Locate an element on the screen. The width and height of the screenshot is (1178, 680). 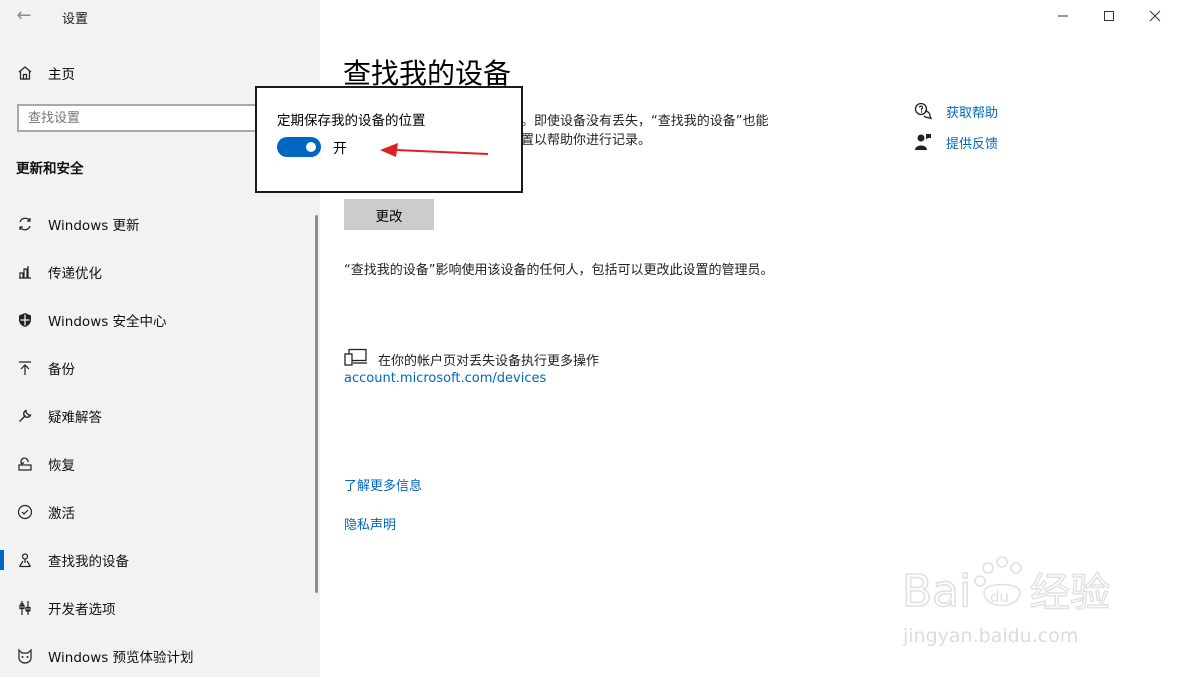
account-label: 在你的帐户页对丢失设备执行更多操作 is located at coordinates (489, 361).